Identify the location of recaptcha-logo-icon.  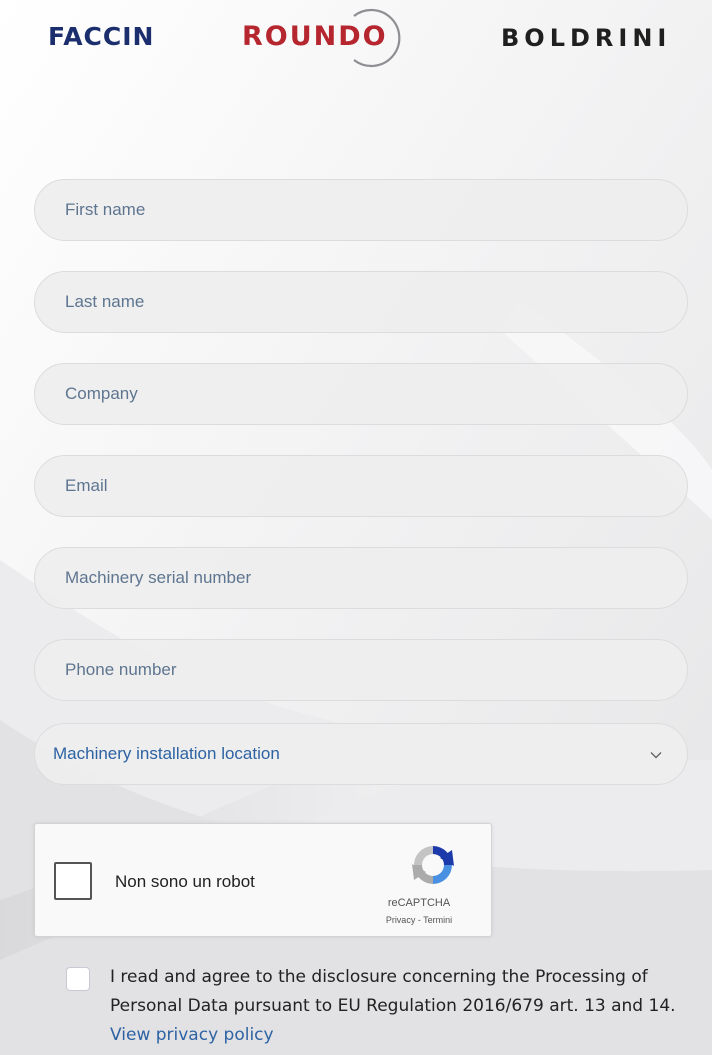
(433, 865).